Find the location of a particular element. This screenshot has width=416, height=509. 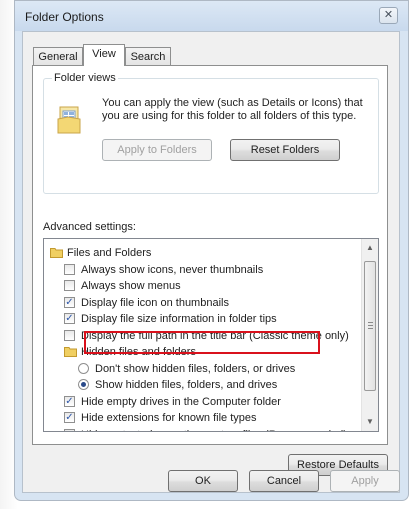

folder-views-label: Folder views is located at coordinates (85, 78).